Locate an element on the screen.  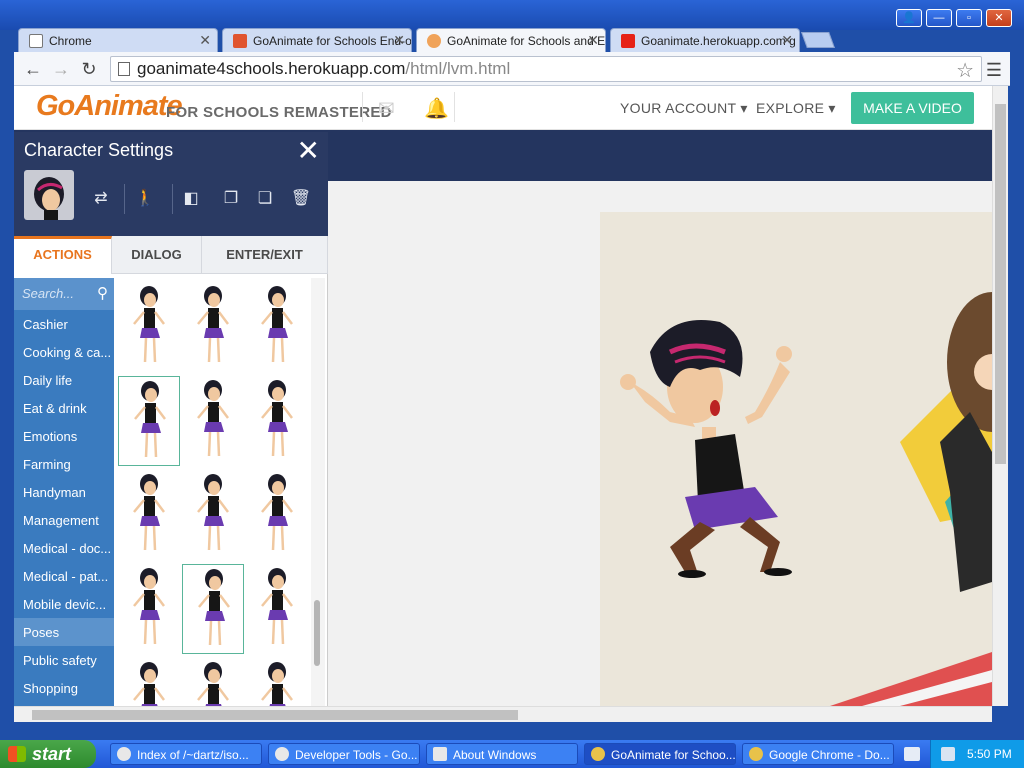
category-eat-drink: Eat & drink is located at coordinates (64, 408).